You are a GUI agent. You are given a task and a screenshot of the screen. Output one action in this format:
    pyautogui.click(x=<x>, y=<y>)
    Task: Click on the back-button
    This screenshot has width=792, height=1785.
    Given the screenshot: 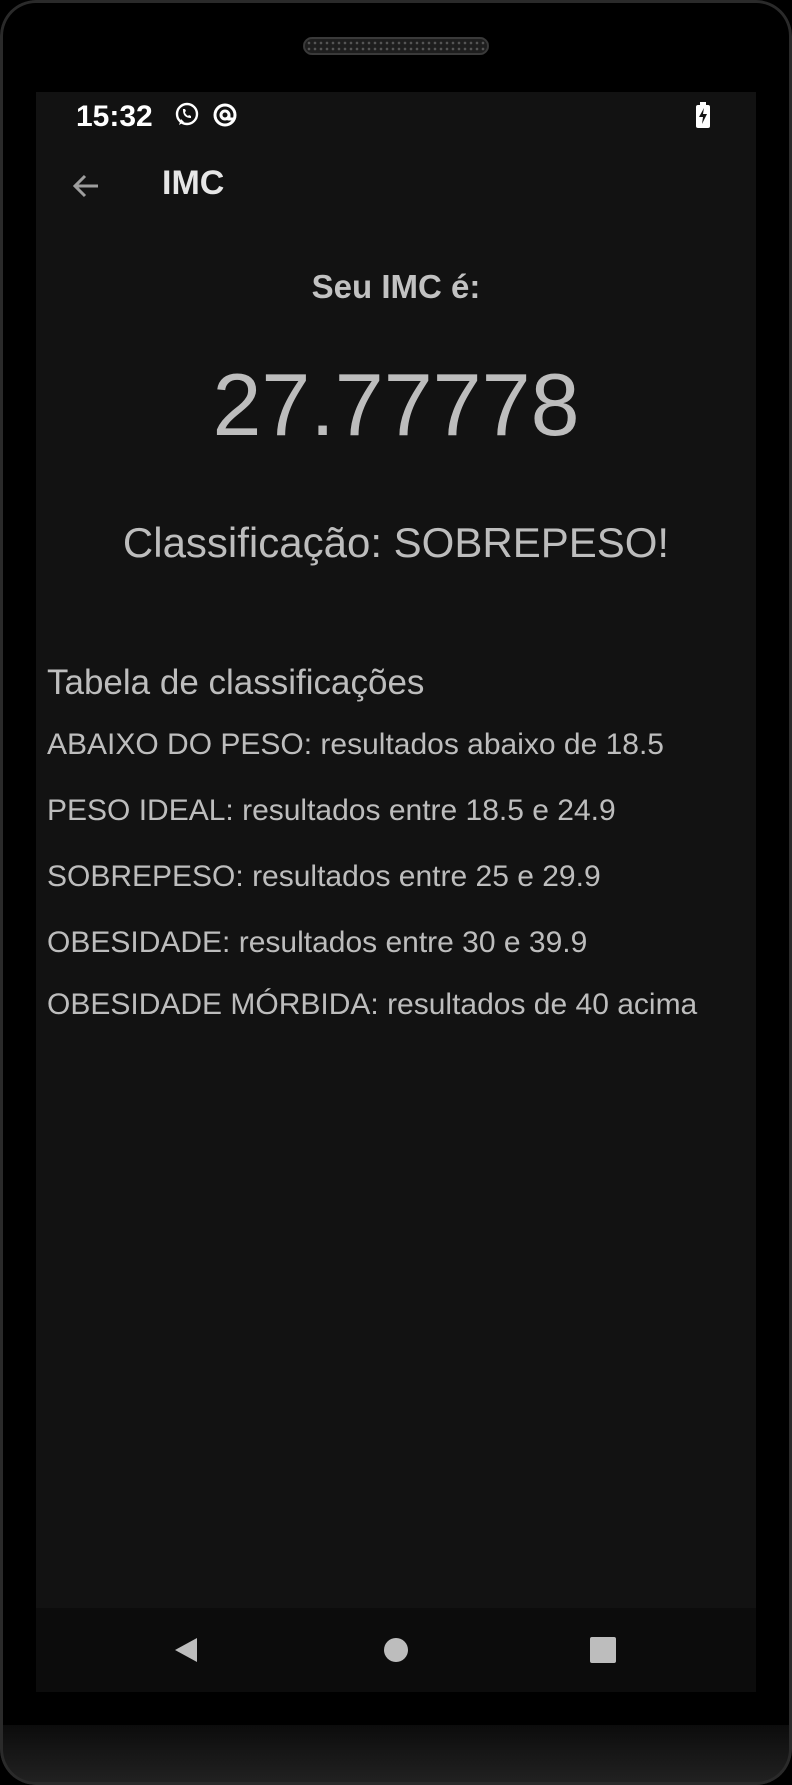 What is the action you would take?
    pyautogui.click(x=86, y=186)
    